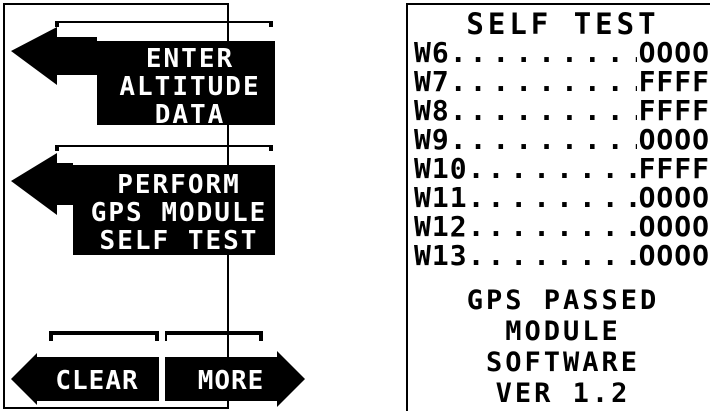 This screenshot has height=413, width=712. I want to click on test-row-label: W6., so click(441, 52).